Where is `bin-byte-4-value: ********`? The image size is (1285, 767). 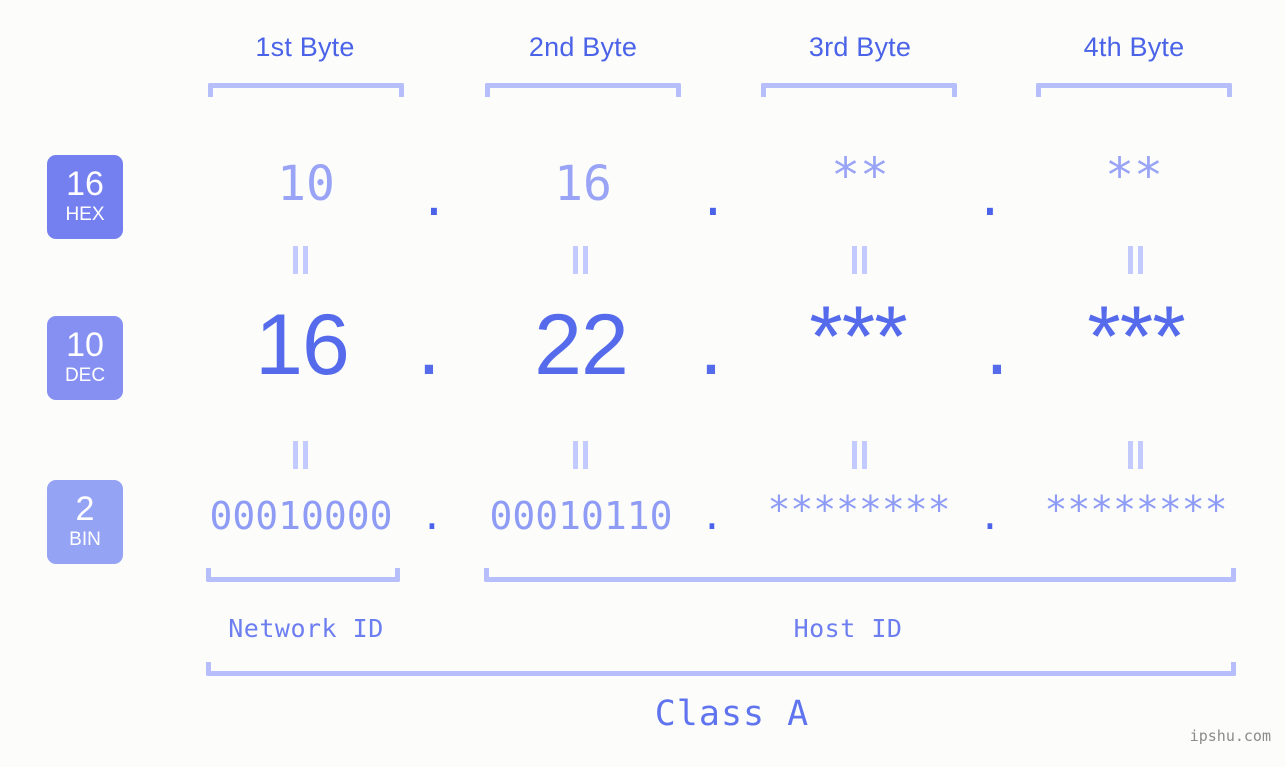 bin-byte-4-value: ******** is located at coordinates (1136, 510).